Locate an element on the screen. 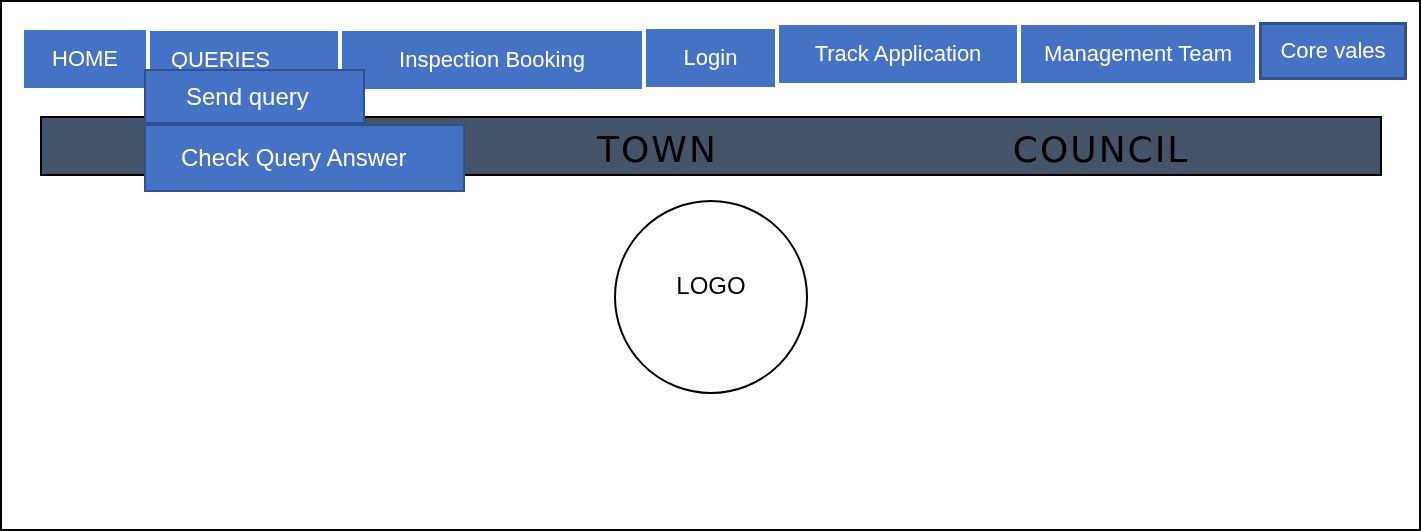  nav-button: Management Team is located at coordinates (1138, 54).